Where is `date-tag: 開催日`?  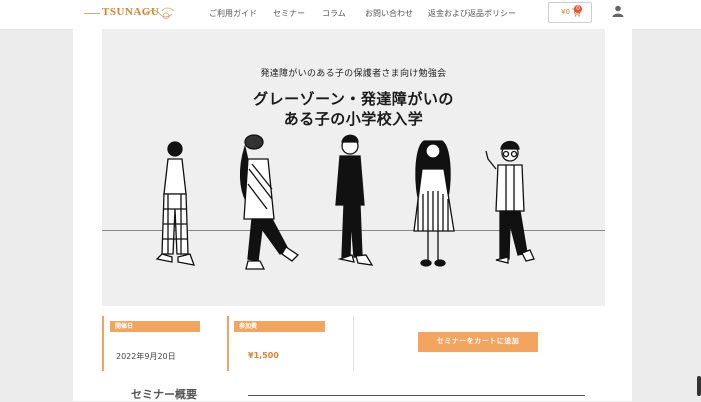
date-tag: 開催日 is located at coordinates (155, 326).